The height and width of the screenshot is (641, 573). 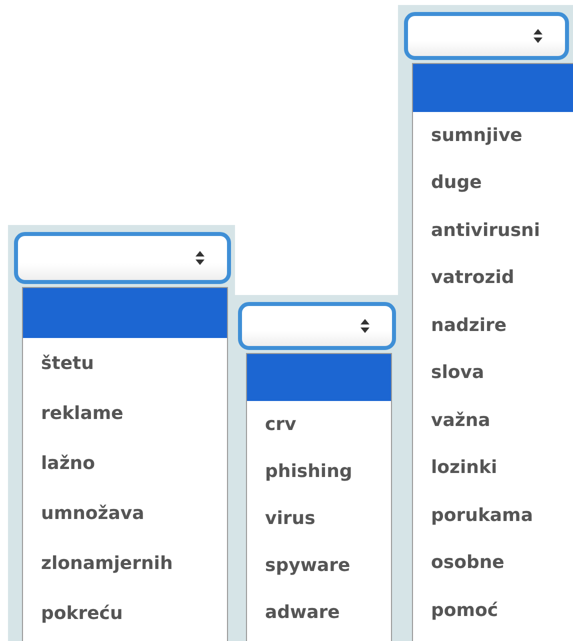 I want to click on dropdown-option: štetu, so click(x=125, y=363).